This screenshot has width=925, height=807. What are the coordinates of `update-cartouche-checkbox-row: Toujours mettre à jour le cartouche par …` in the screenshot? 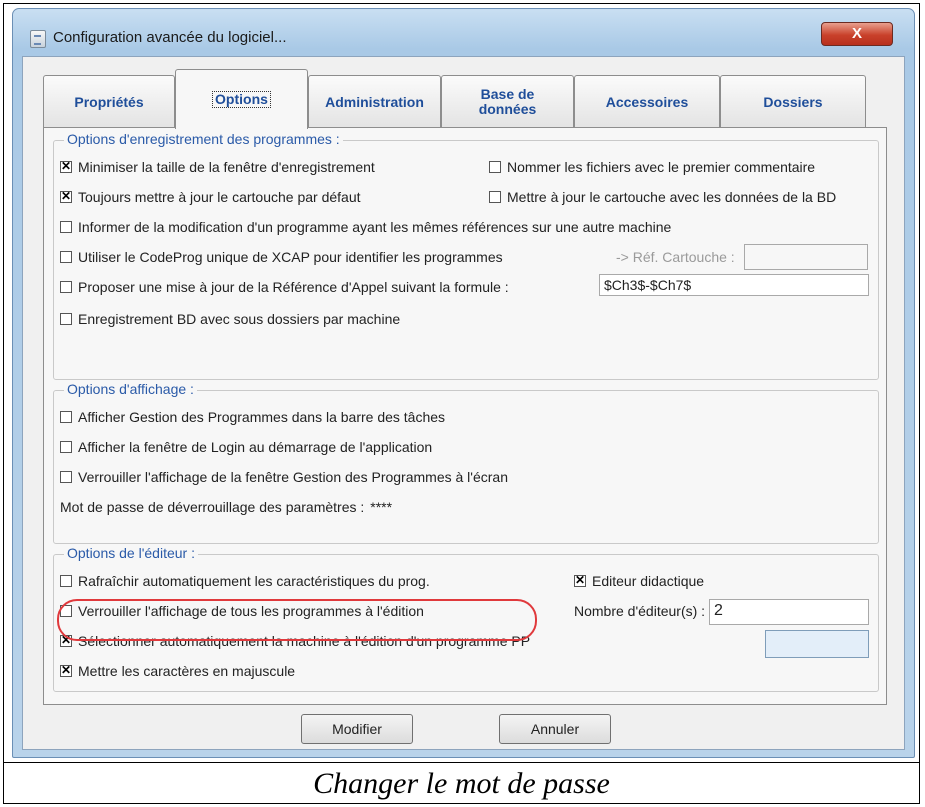 It's located at (210, 197).